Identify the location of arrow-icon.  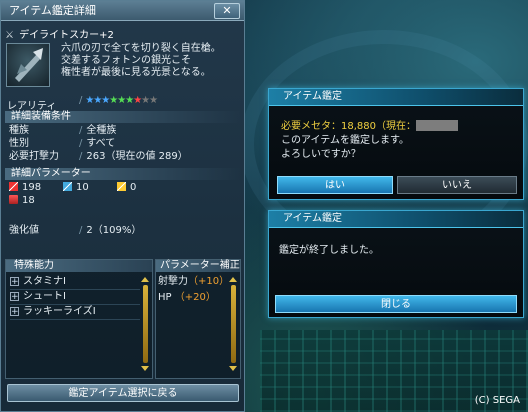
(67, 186).